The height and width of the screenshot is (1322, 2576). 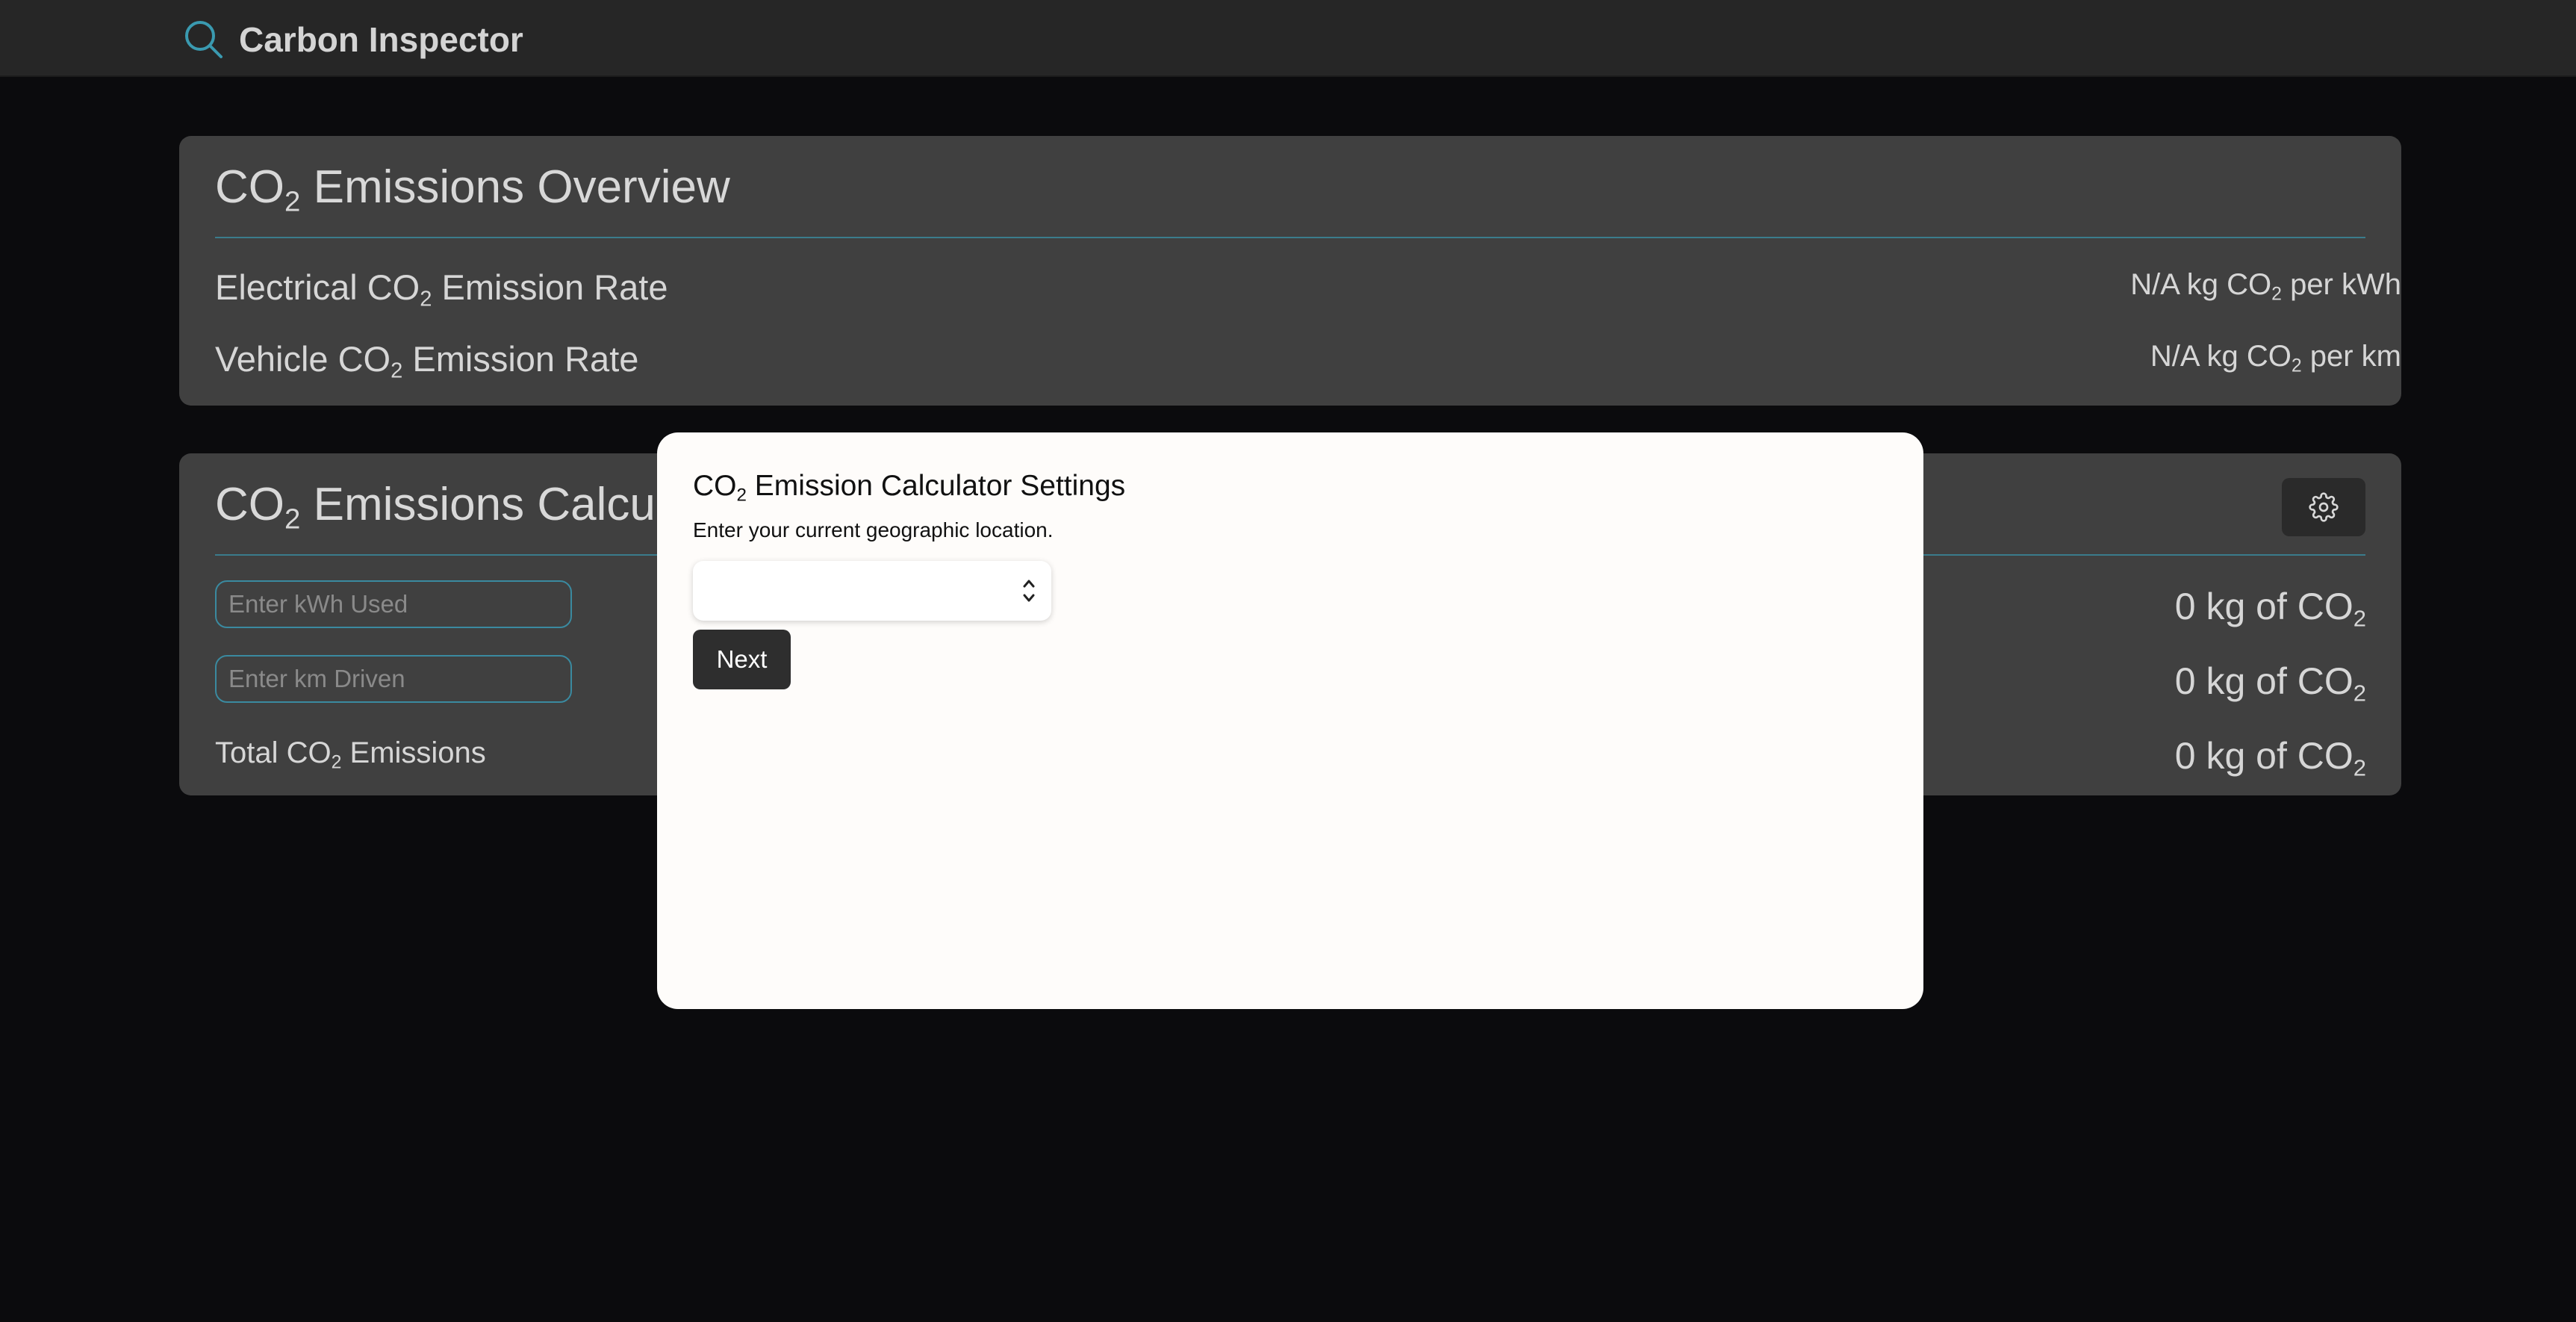 I want to click on top-bar: Carbon Inspector, so click(x=1288, y=38).